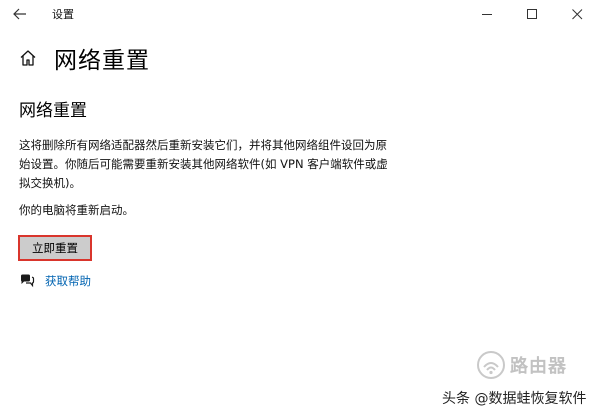 Image resolution: width=600 pixels, height=415 pixels. I want to click on maximize-button, so click(532, 14).